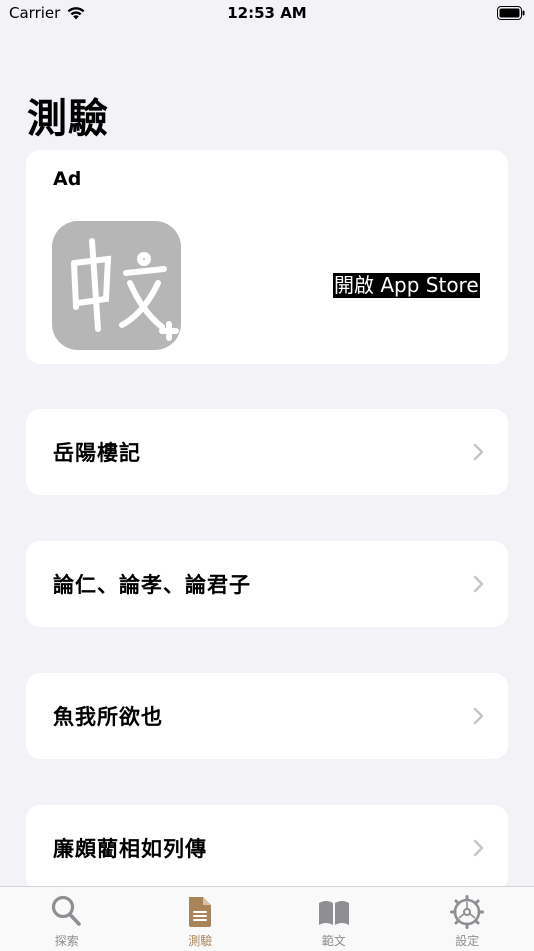 The image size is (534, 951). Describe the element at coordinates (67, 912) in the screenshot. I see `search-icon` at that location.